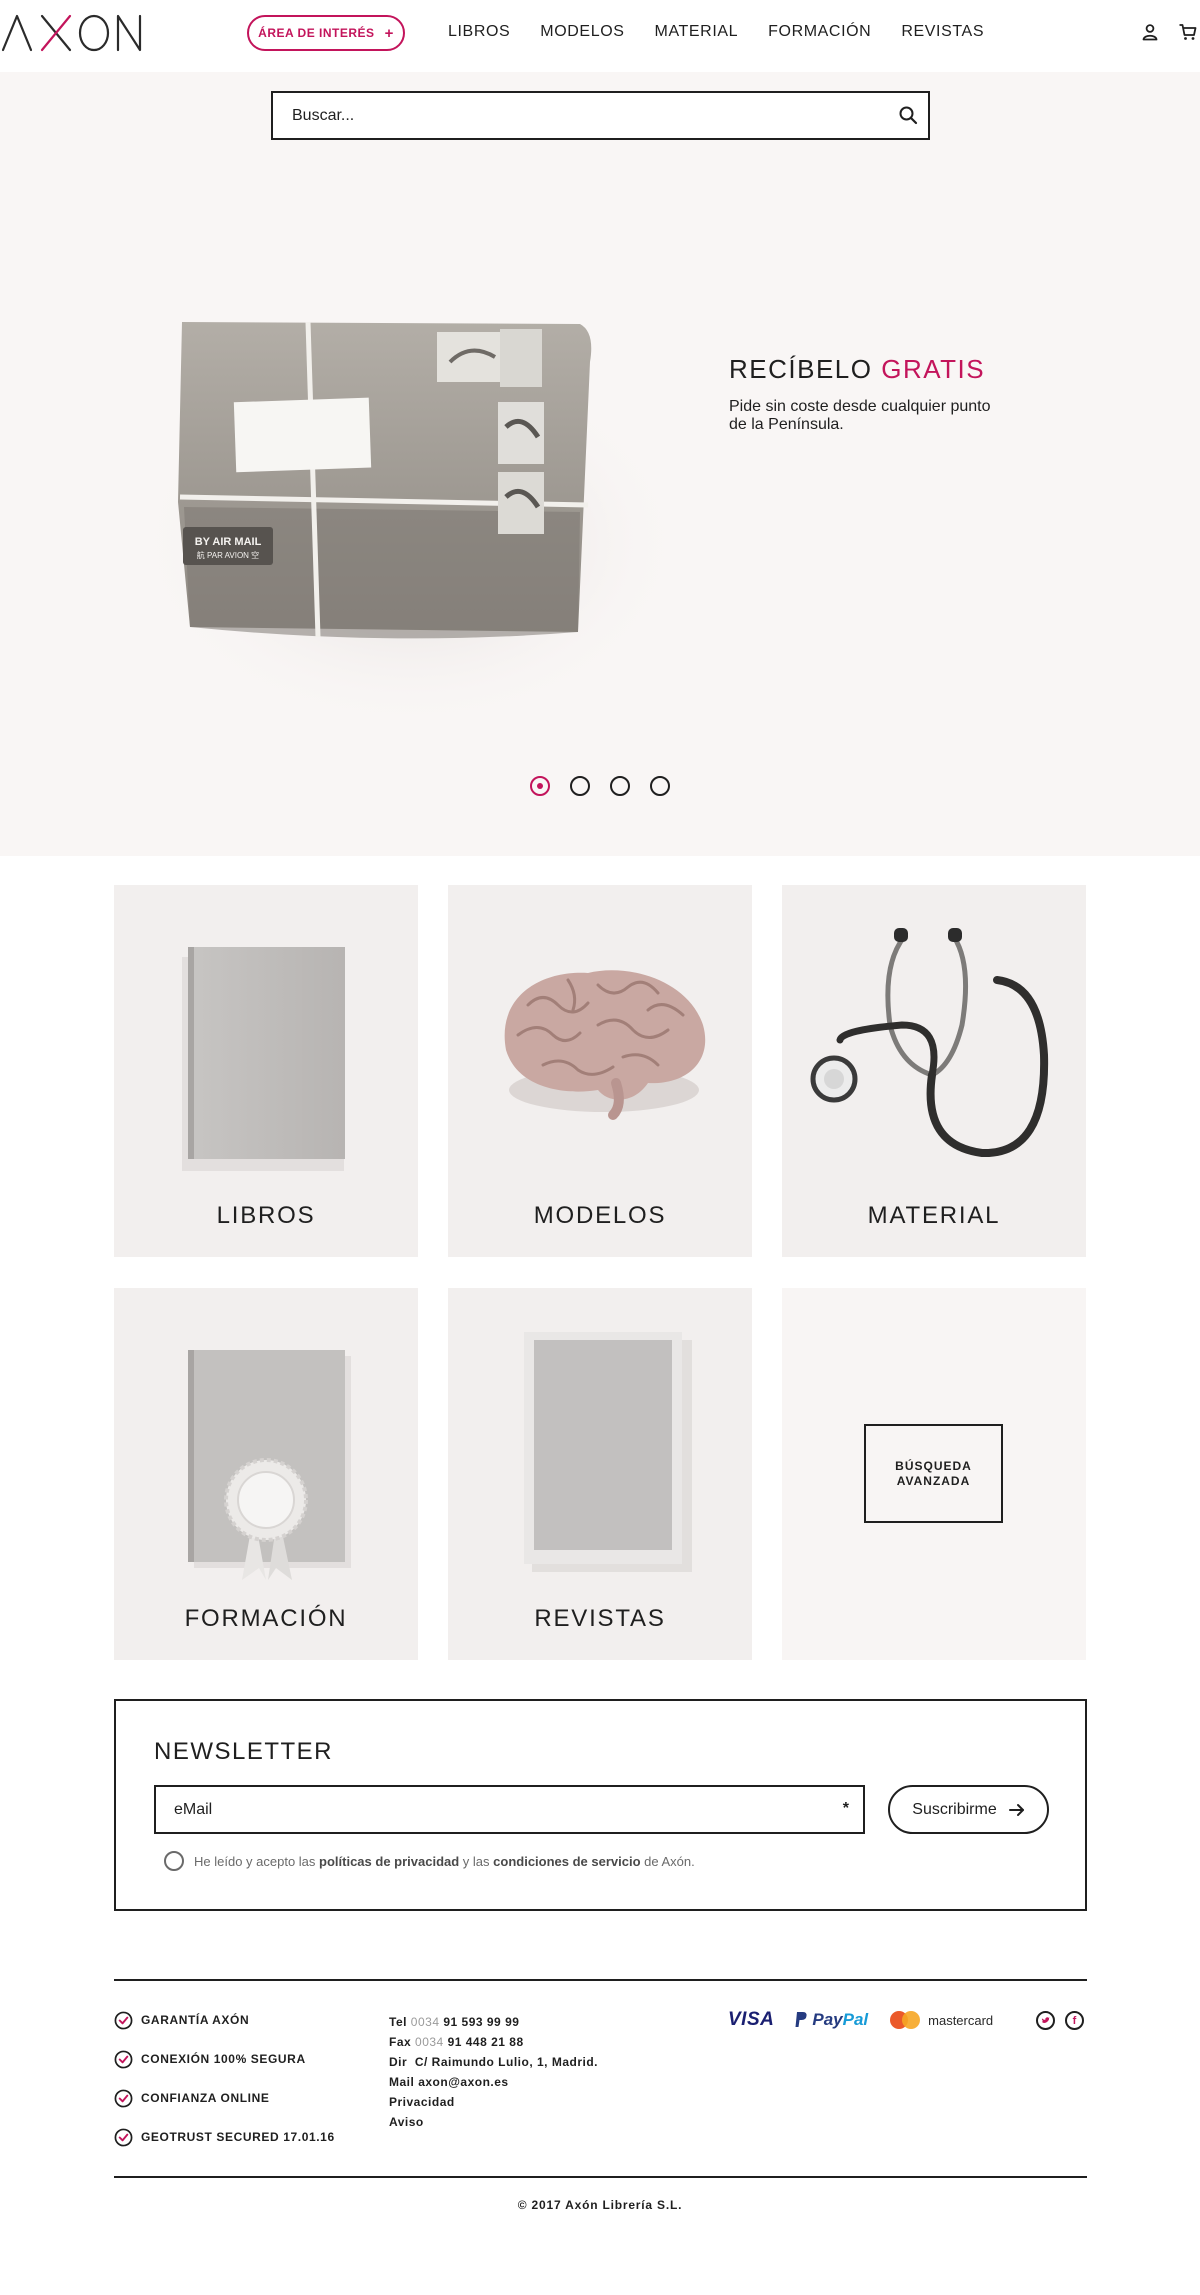 Image resolution: width=1200 pixels, height=2295 pixels. I want to click on category-formacion: FORMACIÓN, so click(266, 1474).